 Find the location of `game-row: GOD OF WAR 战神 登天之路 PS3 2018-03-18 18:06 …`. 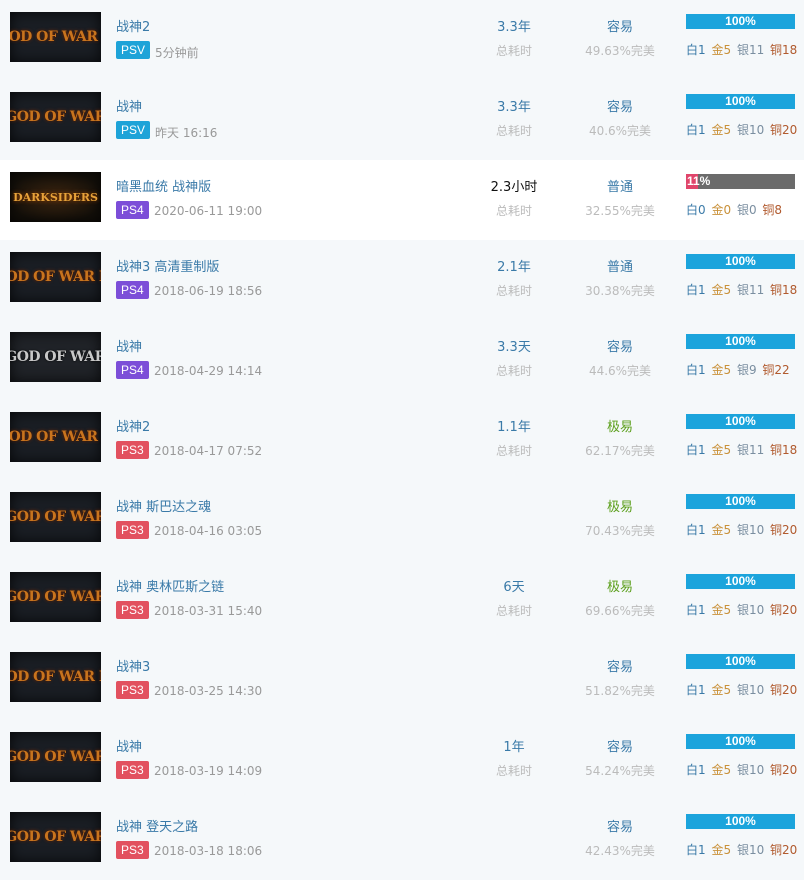

game-row: GOD OF WAR 战神 登天之路 PS3 2018-03-18 18:06 … is located at coordinates (402, 840).